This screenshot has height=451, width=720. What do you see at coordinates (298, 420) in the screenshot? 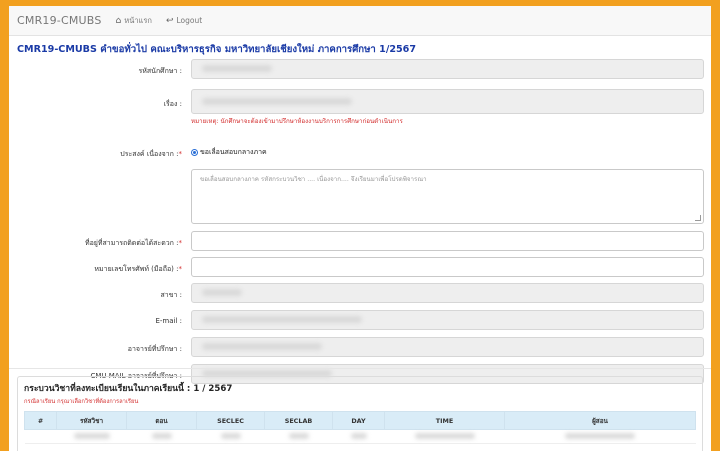
I see `col-seclab: SECLAB` at bounding box center [298, 420].